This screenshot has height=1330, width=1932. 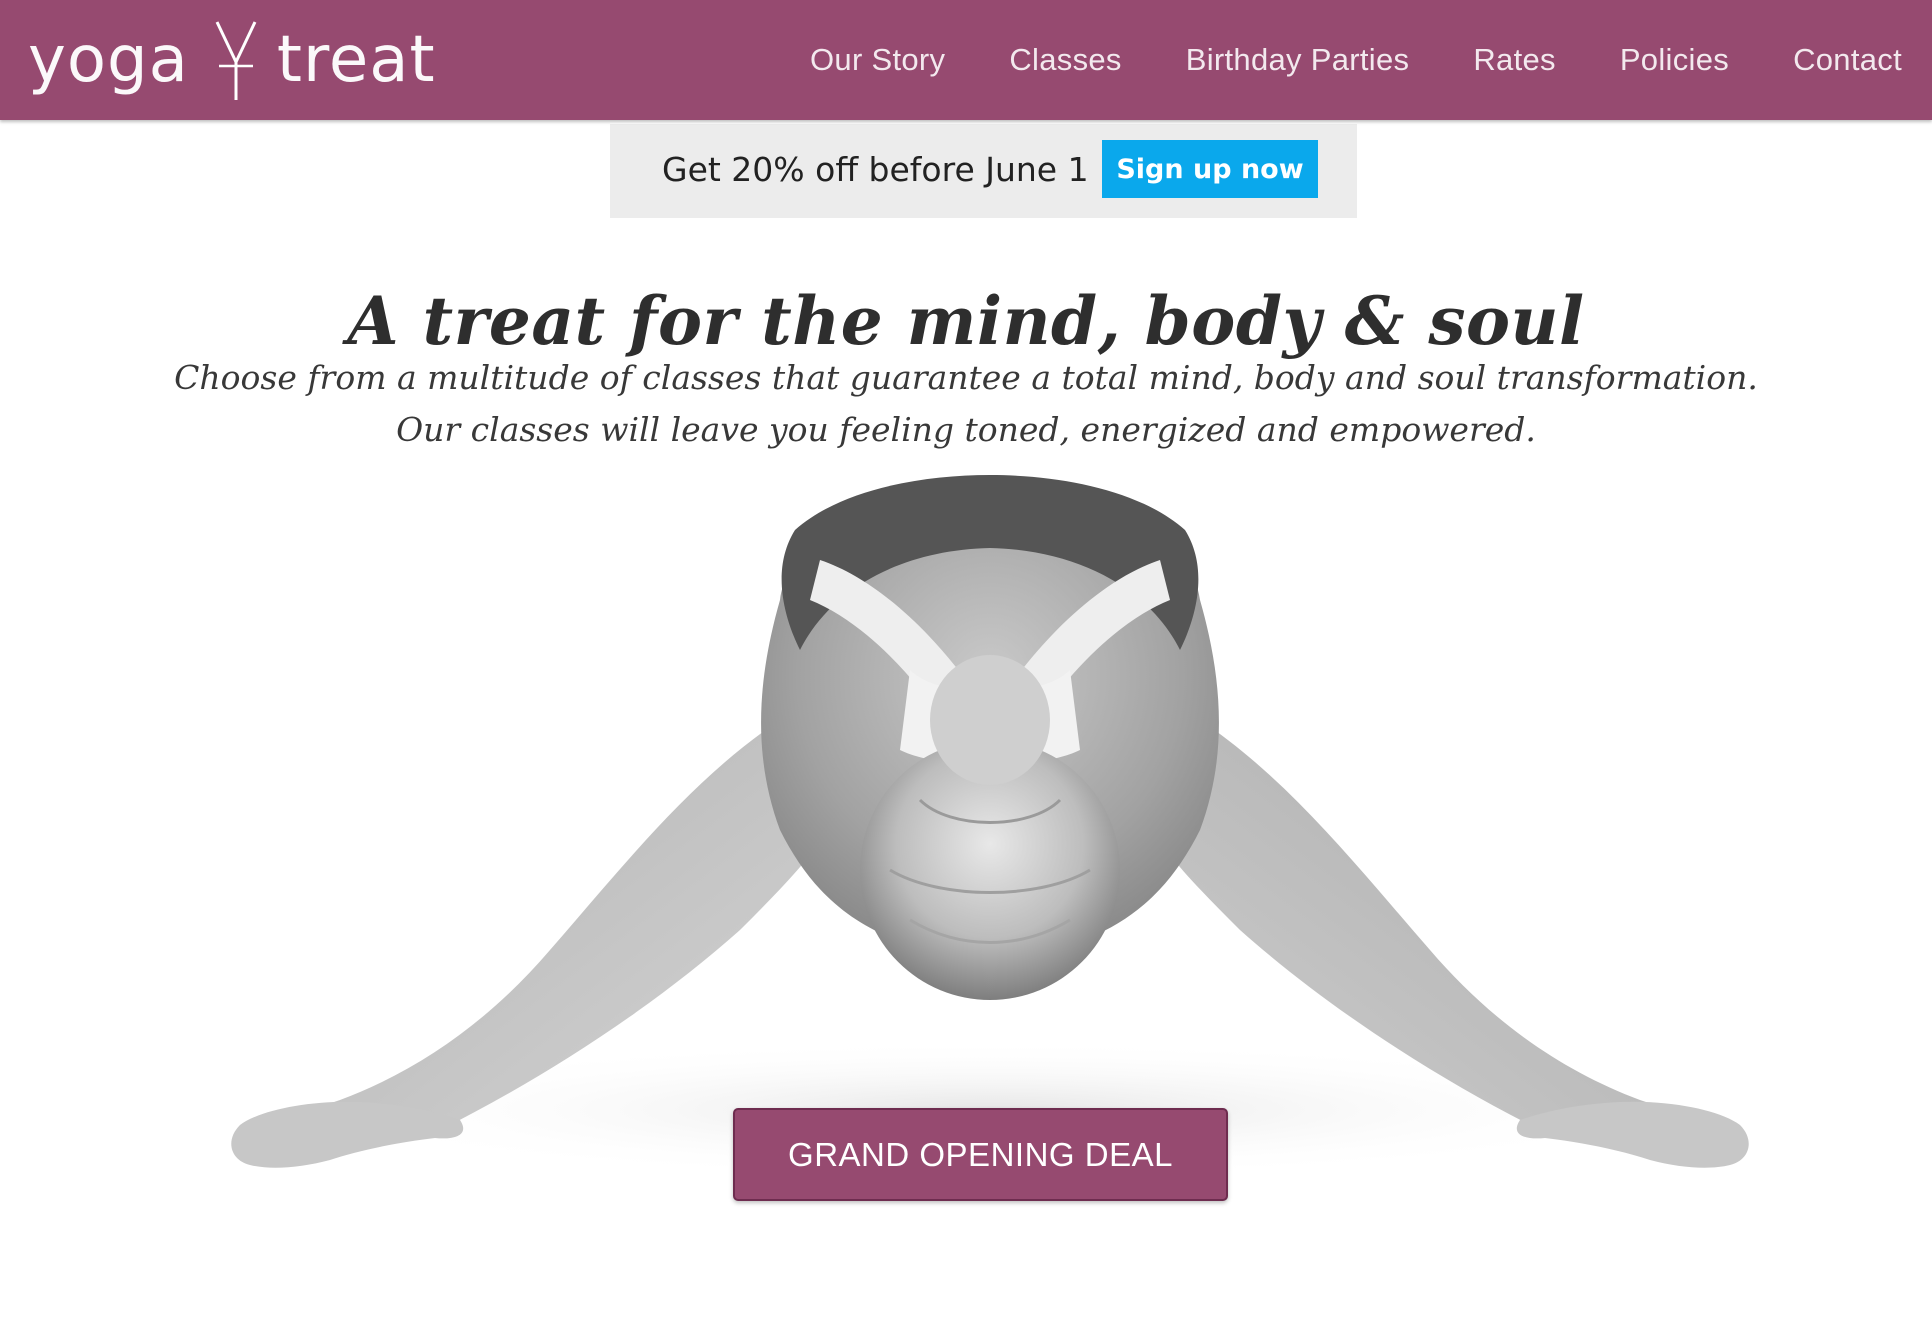 I want to click on hero-headline: A treat for the mind, body & soul, so click(x=966, y=321).